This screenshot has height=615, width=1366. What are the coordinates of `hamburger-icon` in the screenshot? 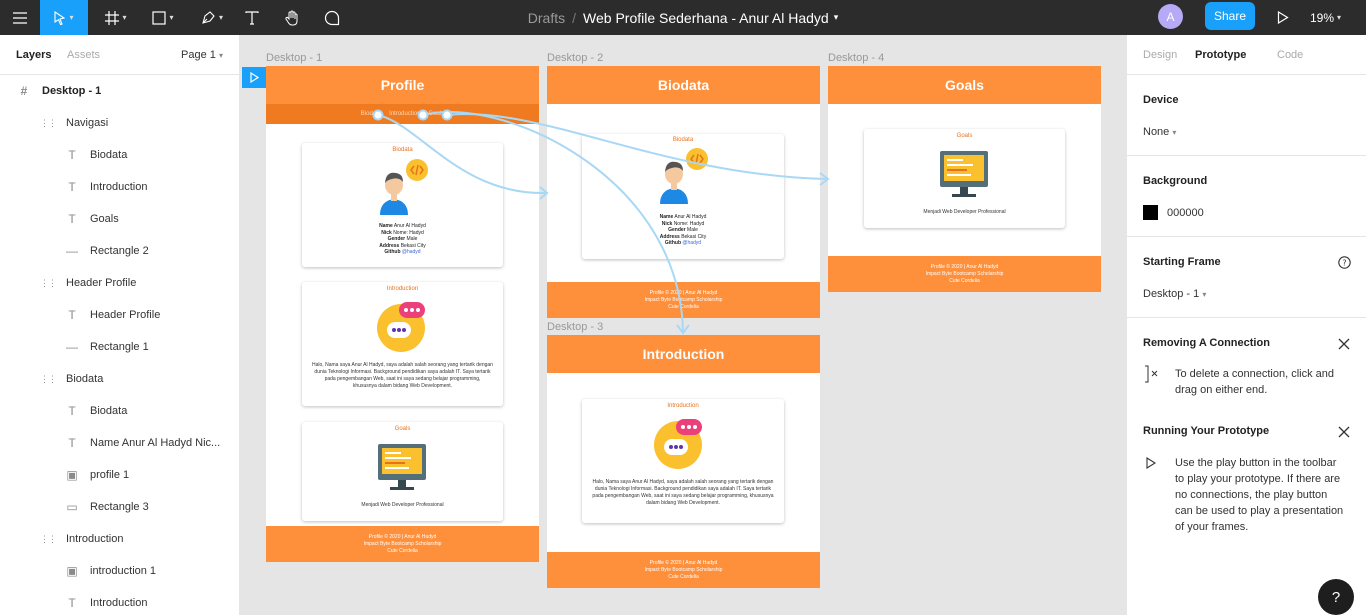 It's located at (20, 17).